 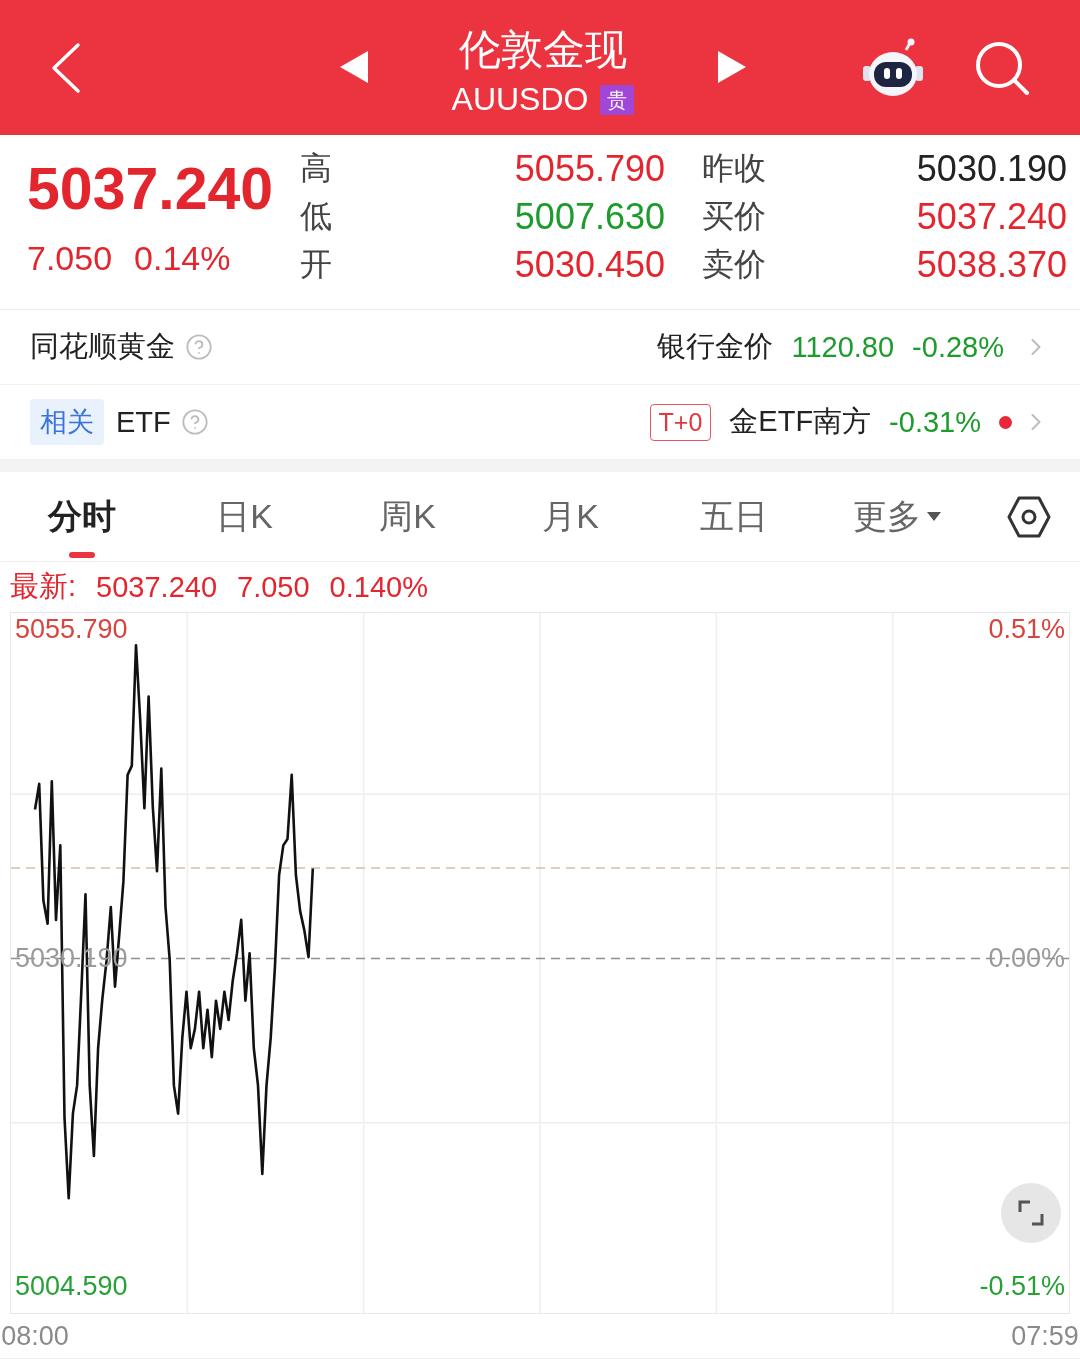 What do you see at coordinates (1045, 1337) in the screenshot?
I see `time-axis-label: 07:59` at bounding box center [1045, 1337].